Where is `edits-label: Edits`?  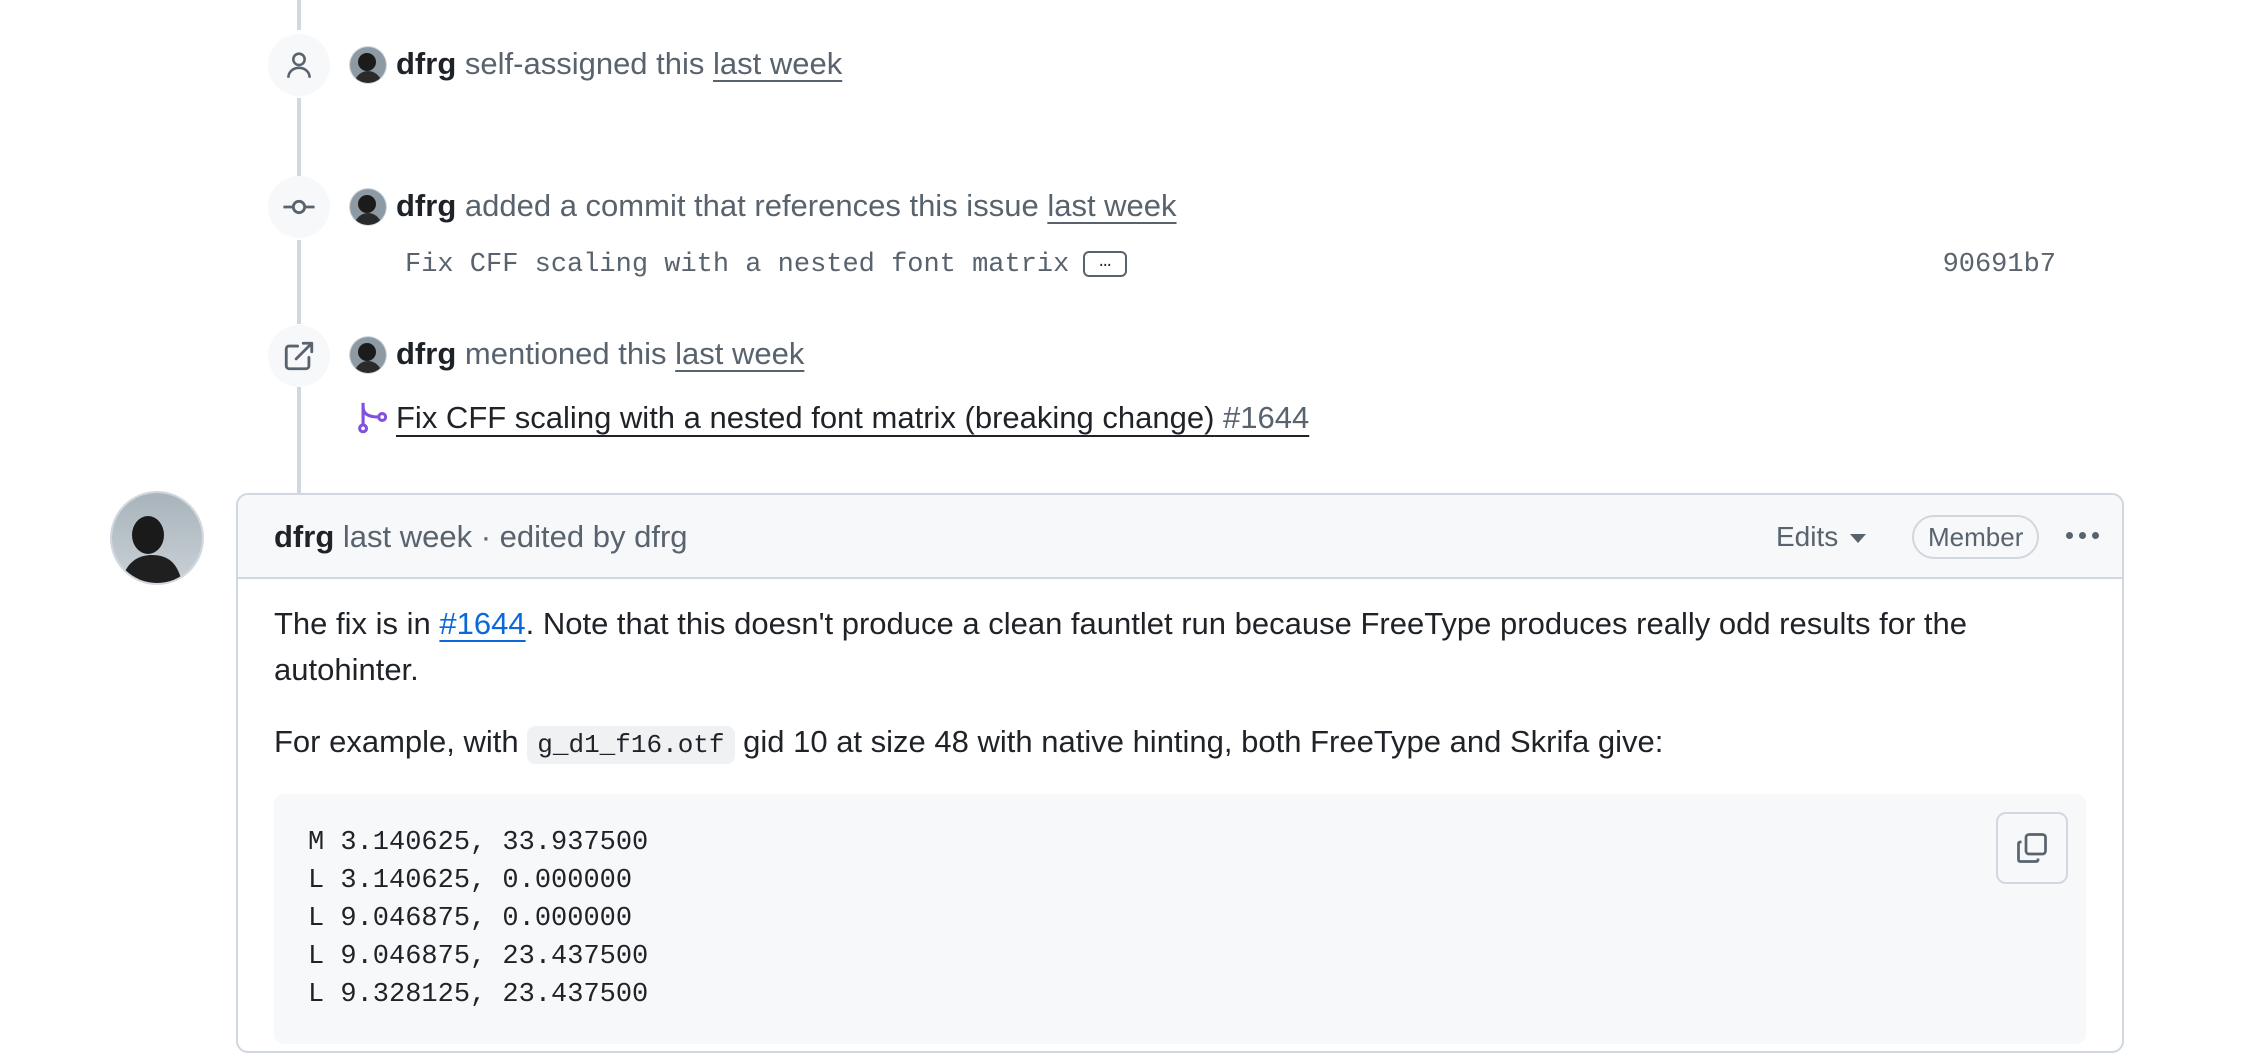
edits-label: Edits is located at coordinates (1807, 536).